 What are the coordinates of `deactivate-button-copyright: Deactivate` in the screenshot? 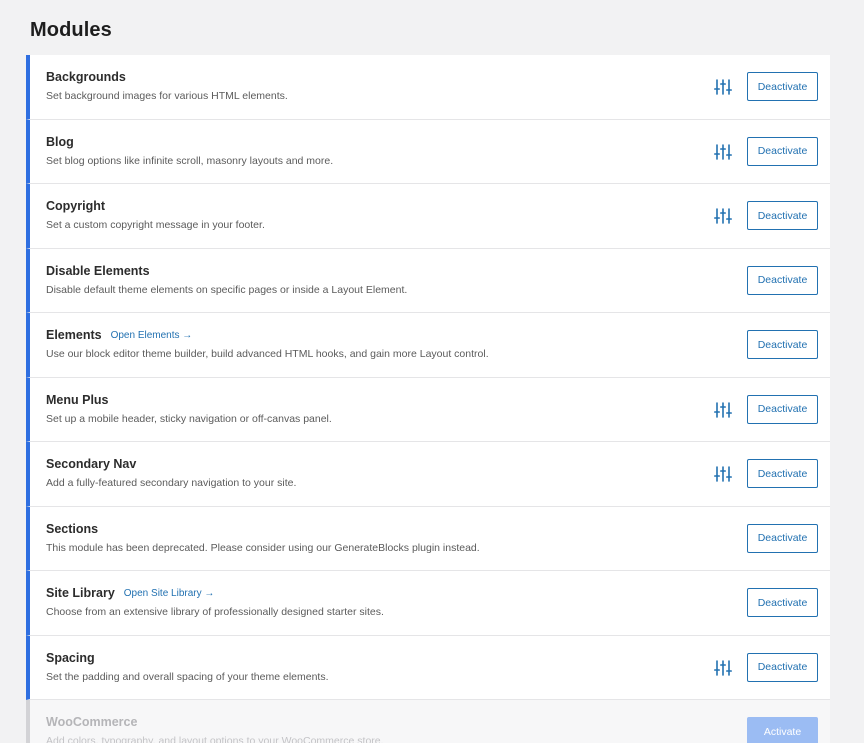 It's located at (782, 215).